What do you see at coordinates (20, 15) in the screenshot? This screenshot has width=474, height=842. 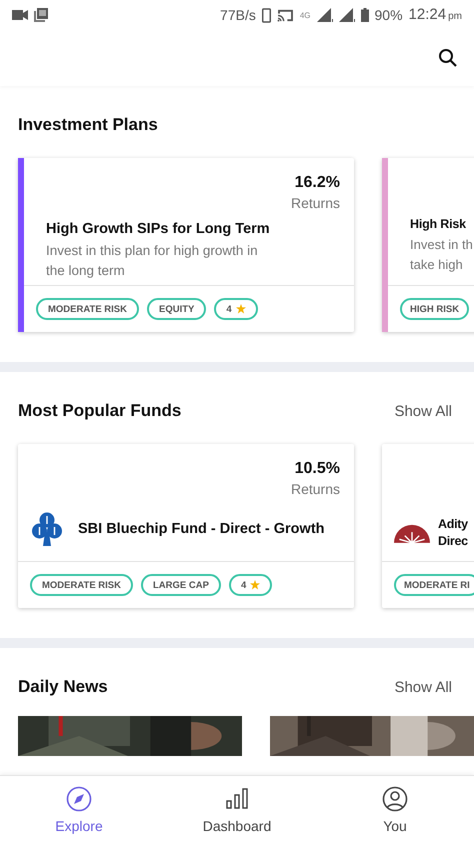 I see `video-camera-icon` at bounding box center [20, 15].